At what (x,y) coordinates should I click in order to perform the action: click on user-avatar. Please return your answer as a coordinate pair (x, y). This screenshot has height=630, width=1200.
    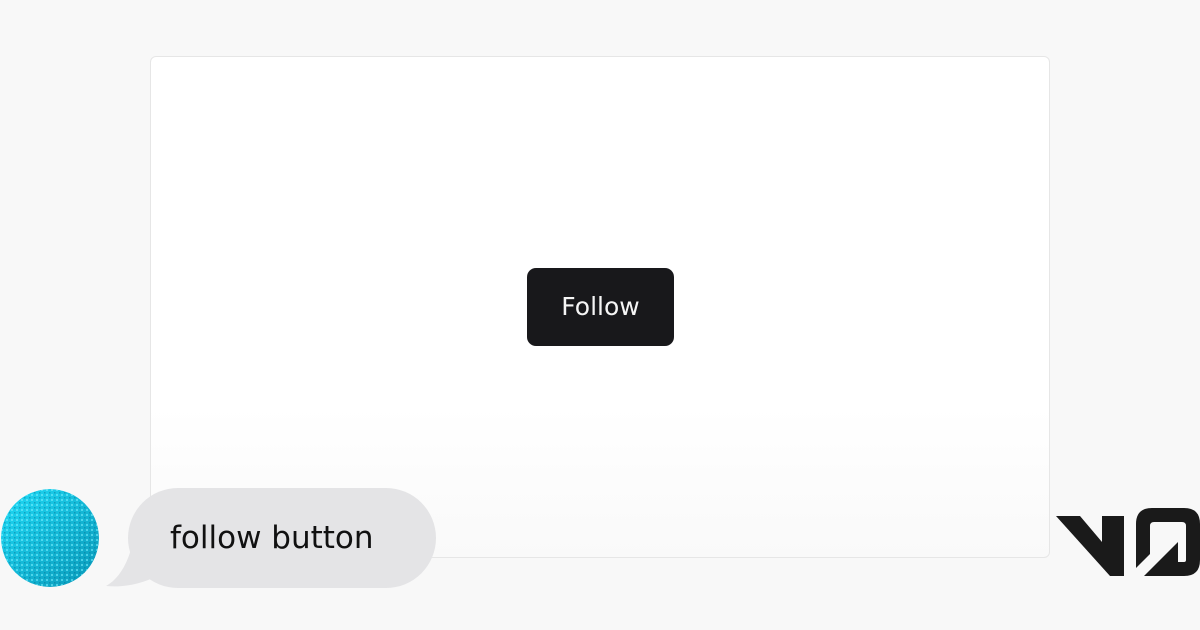
    Looking at the image, I should click on (50, 538).